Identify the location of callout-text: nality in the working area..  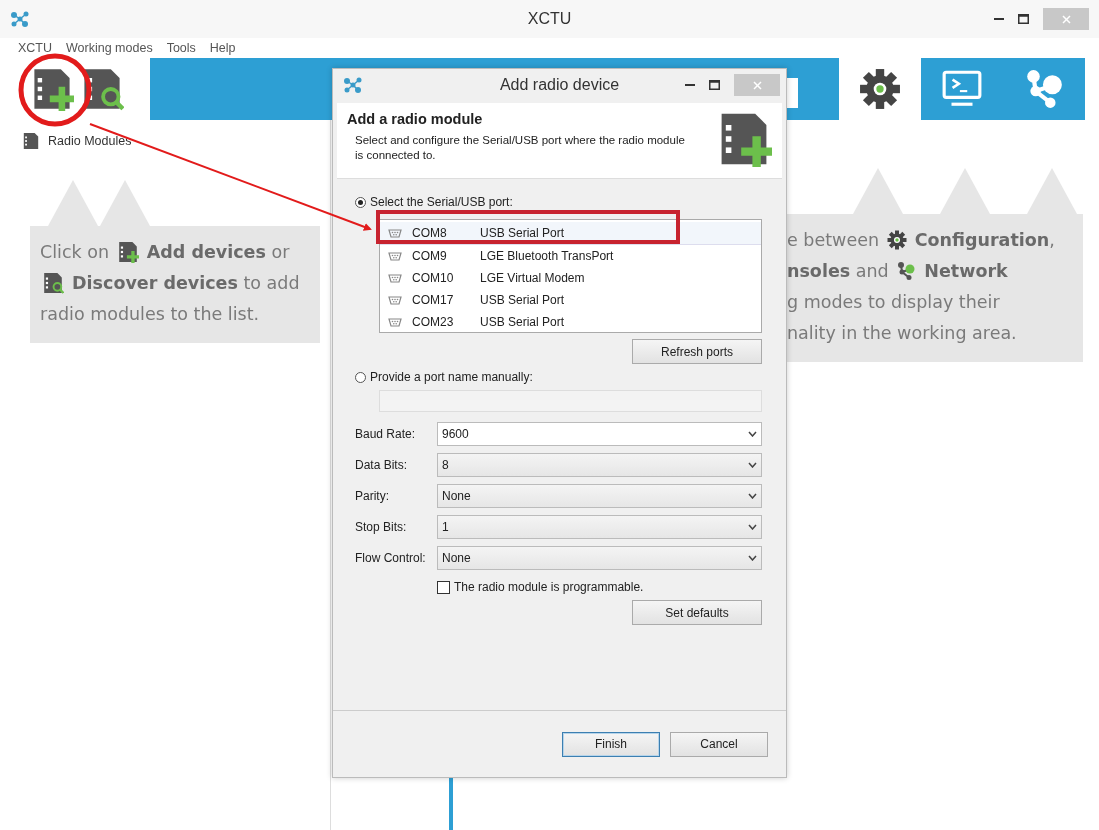
(902, 333).